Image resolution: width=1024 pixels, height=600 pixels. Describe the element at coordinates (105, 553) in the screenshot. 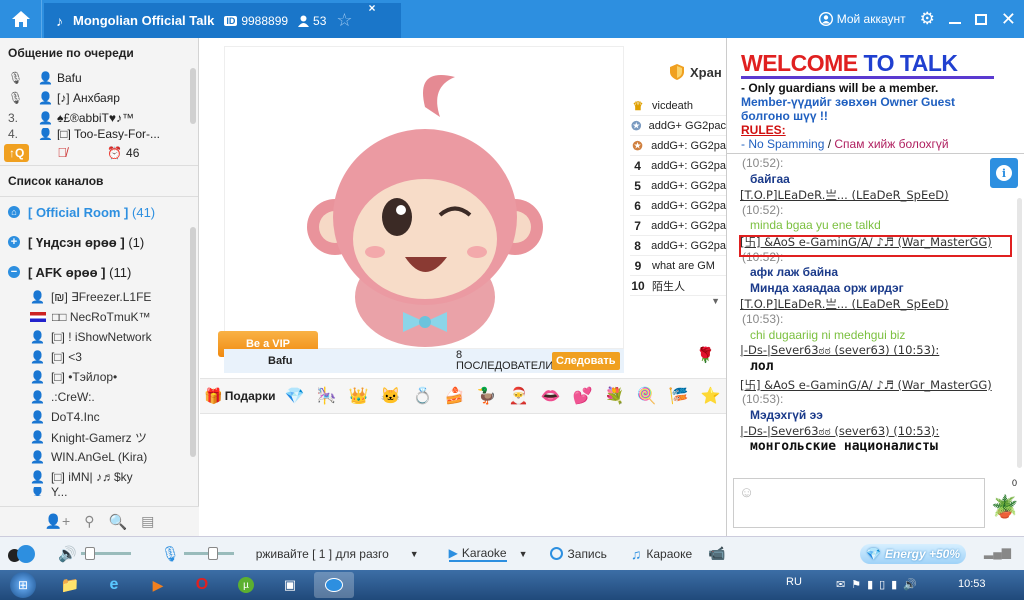

I see `speaker-volume-slider` at that location.